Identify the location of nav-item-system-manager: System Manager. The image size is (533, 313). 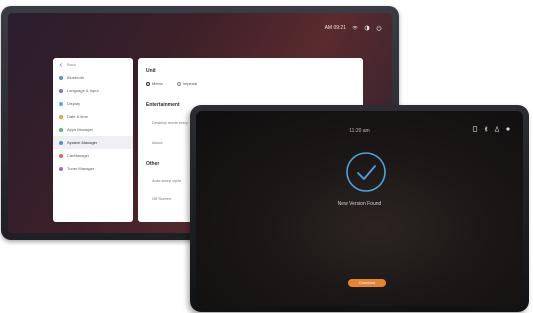
(93, 142).